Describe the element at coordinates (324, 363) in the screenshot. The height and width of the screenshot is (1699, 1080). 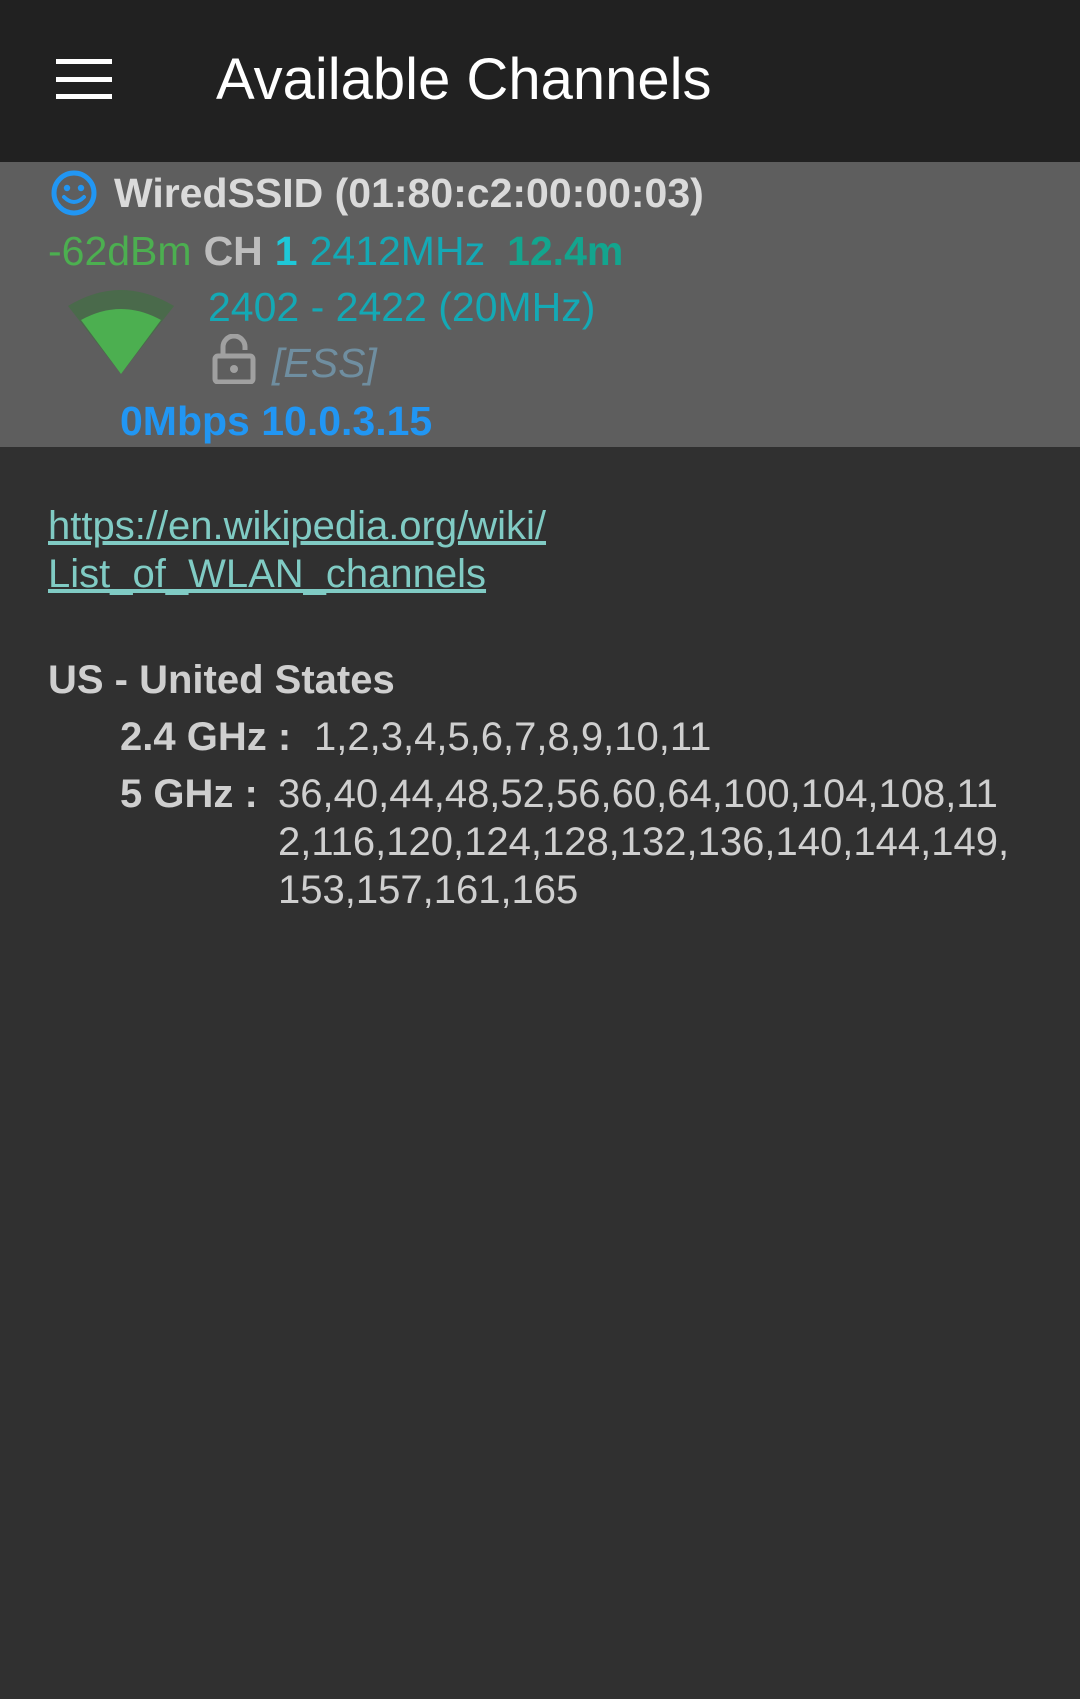
I see `capabilities: [ESS]` at that location.